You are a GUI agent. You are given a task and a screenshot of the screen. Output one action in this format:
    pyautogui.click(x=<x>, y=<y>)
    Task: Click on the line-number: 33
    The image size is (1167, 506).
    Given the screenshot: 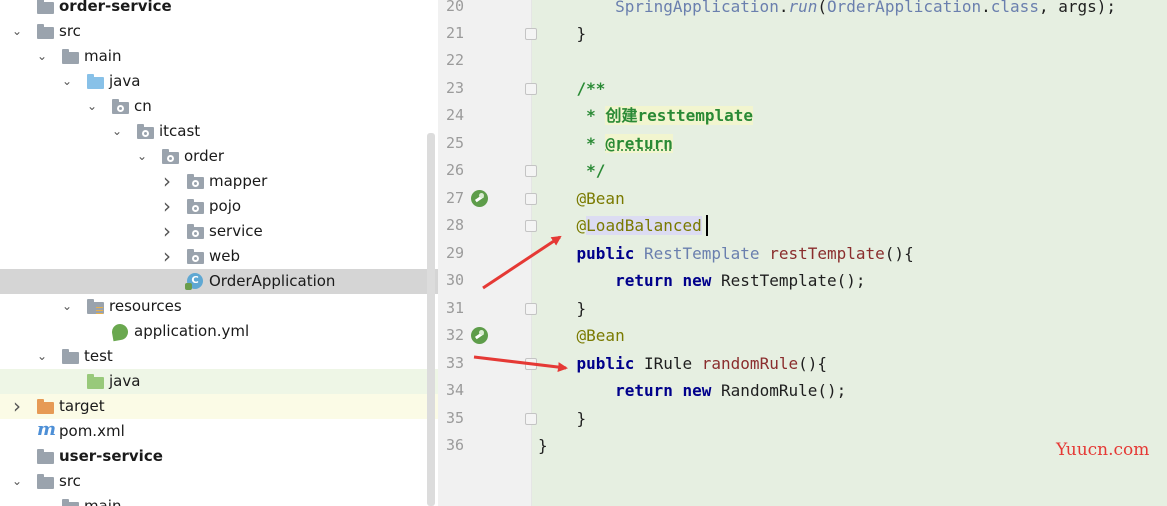 What is the action you would take?
    pyautogui.click(x=454, y=363)
    